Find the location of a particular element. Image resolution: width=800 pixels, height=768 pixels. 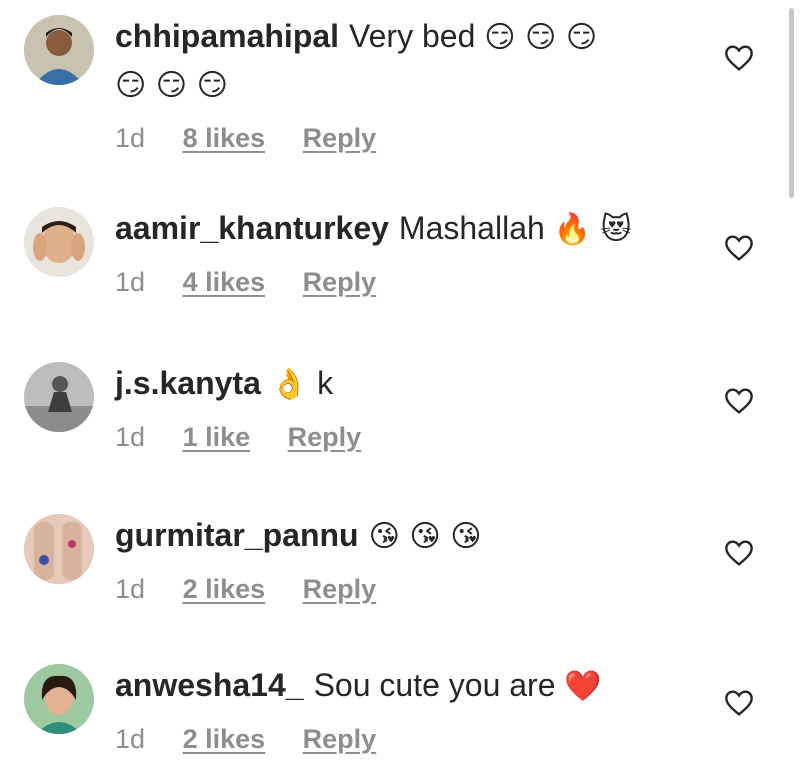

likes-link: 8 likes is located at coordinates (224, 138).